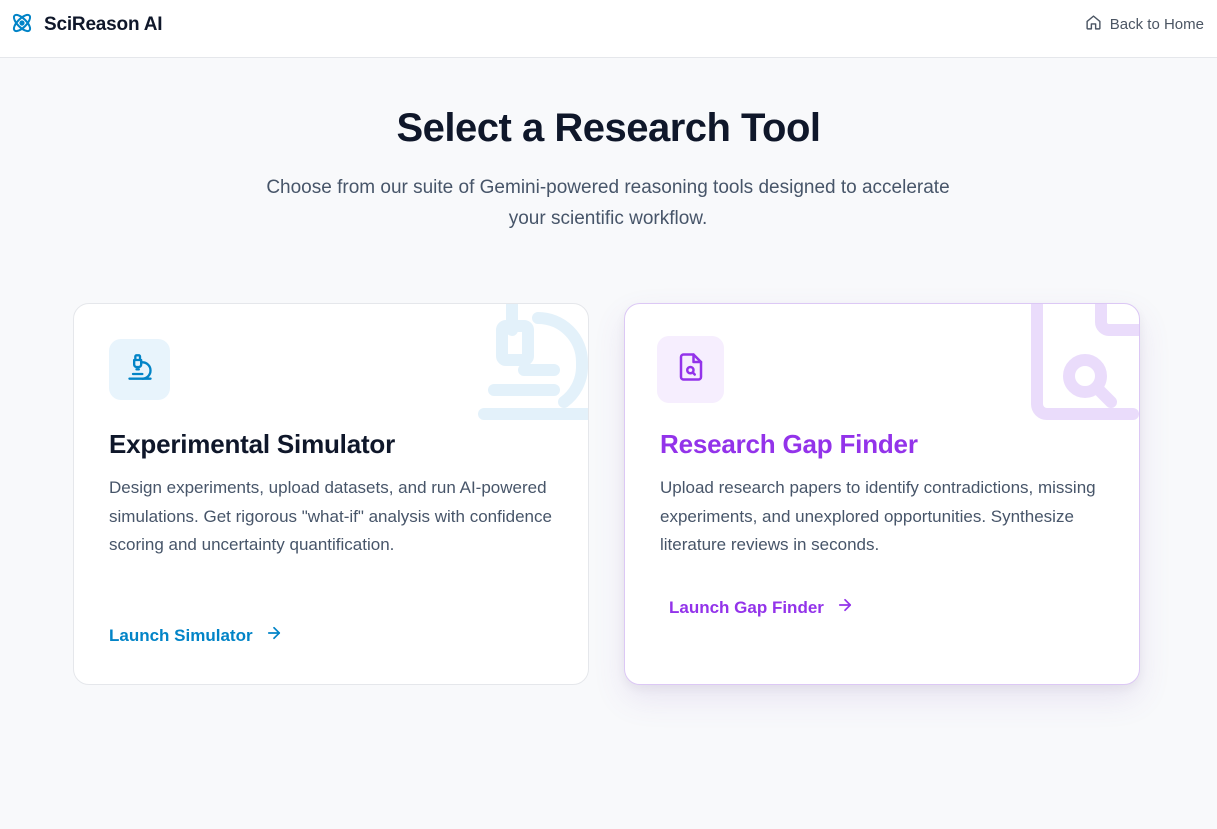 This screenshot has height=829, width=1217. What do you see at coordinates (181, 635) in the screenshot?
I see `launch-simulator-label: Launch Simulator` at bounding box center [181, 635].